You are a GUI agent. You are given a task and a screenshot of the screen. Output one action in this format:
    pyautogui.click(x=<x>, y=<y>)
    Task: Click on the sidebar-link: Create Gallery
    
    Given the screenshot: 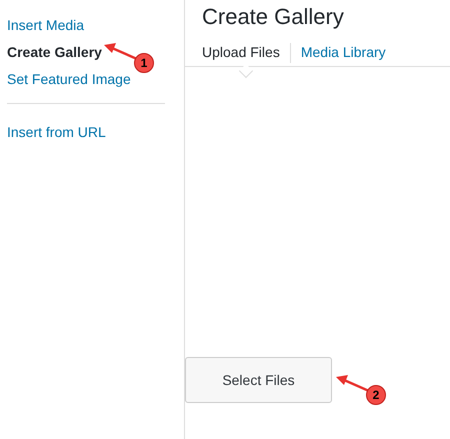 What is the action you would take?
    pyautogui.click(x=54, y=52)
    